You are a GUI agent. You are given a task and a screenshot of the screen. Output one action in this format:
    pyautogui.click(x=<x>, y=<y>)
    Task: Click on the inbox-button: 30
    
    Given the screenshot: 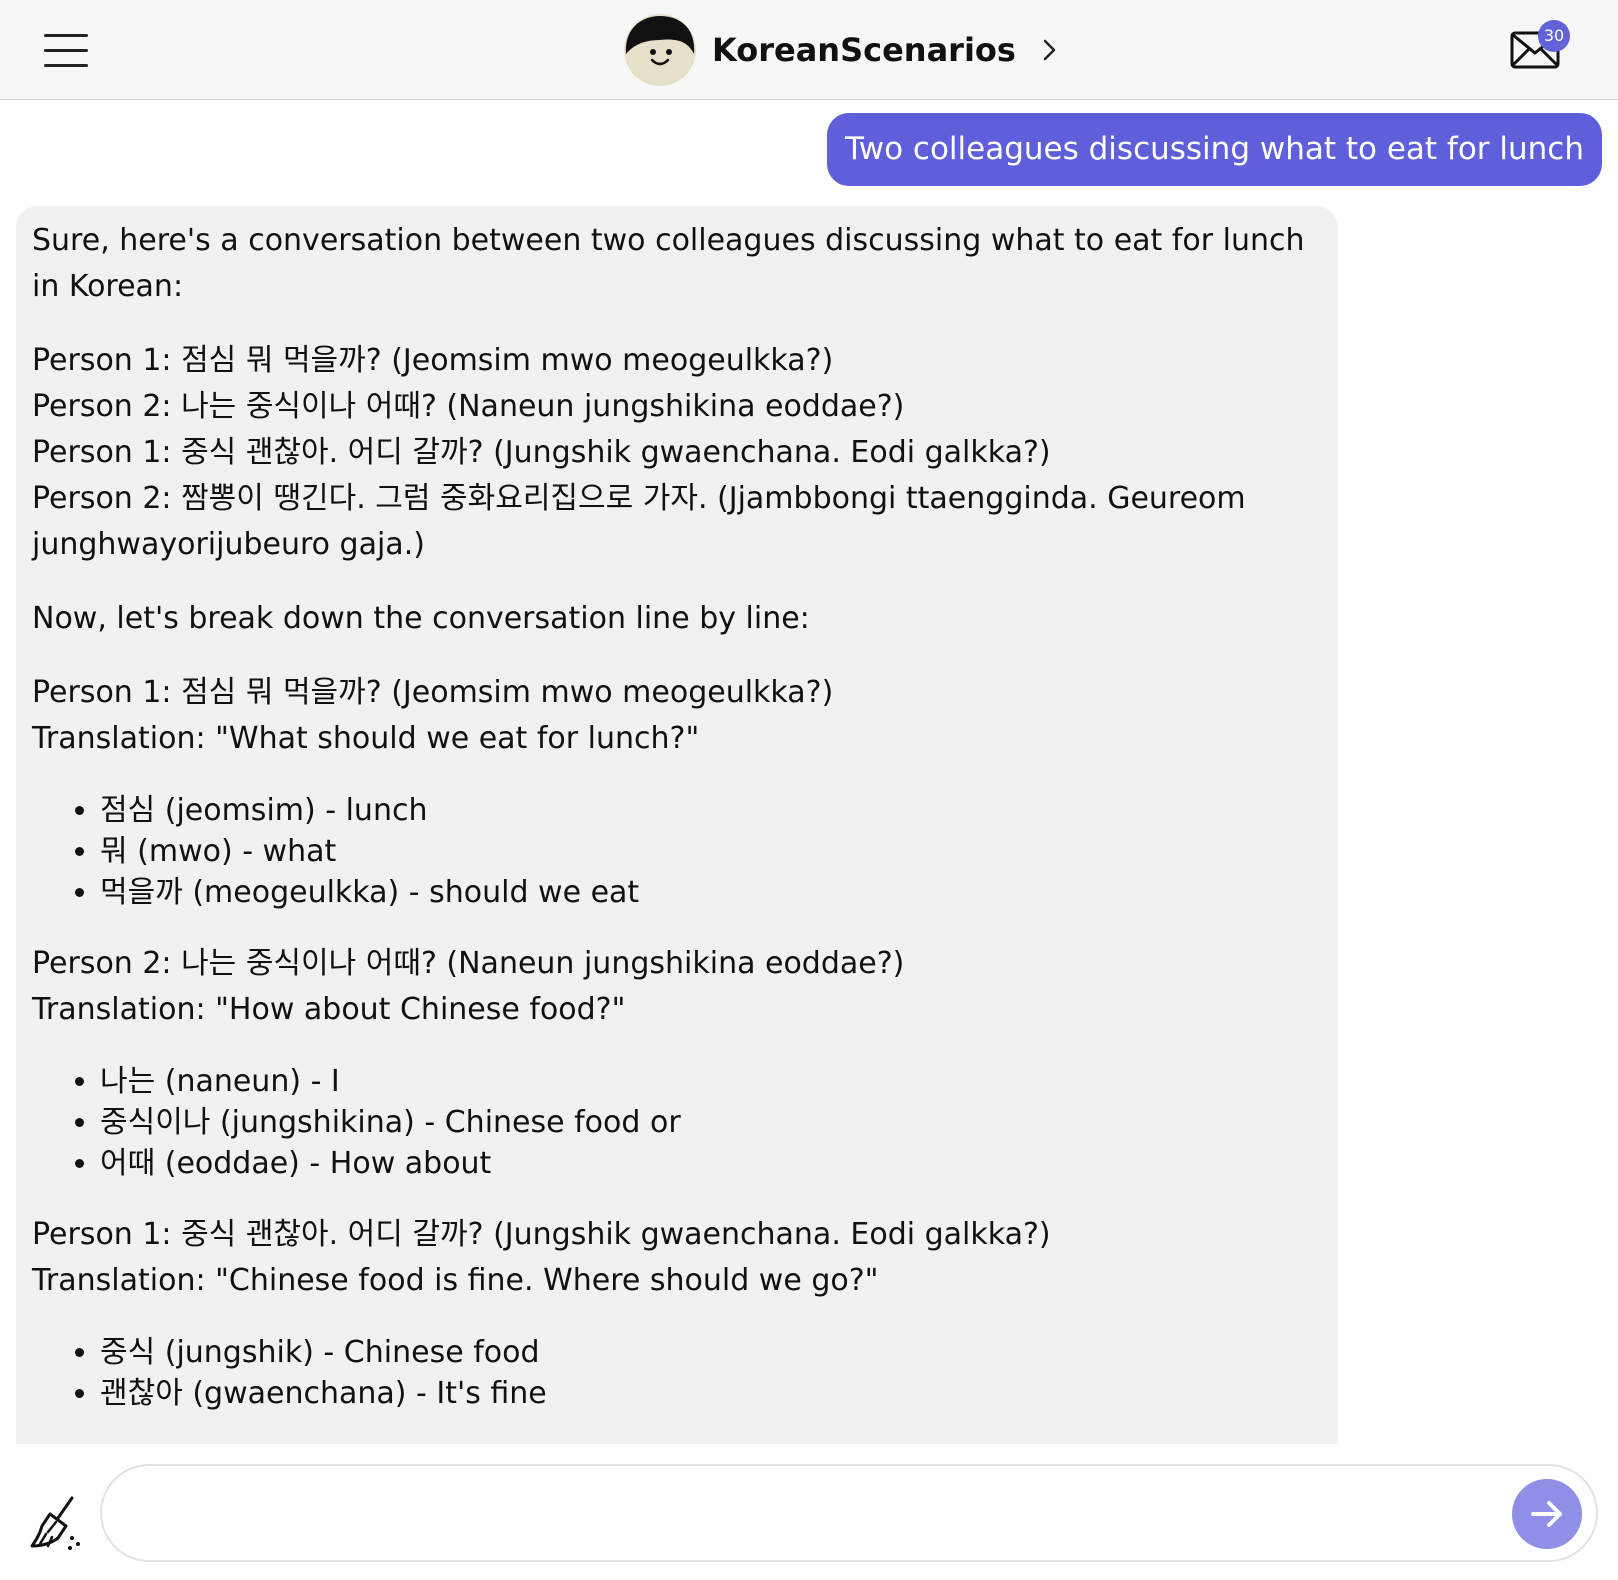 What is the action you would take?
    pyautogui.click(x=1538, y=48)
    